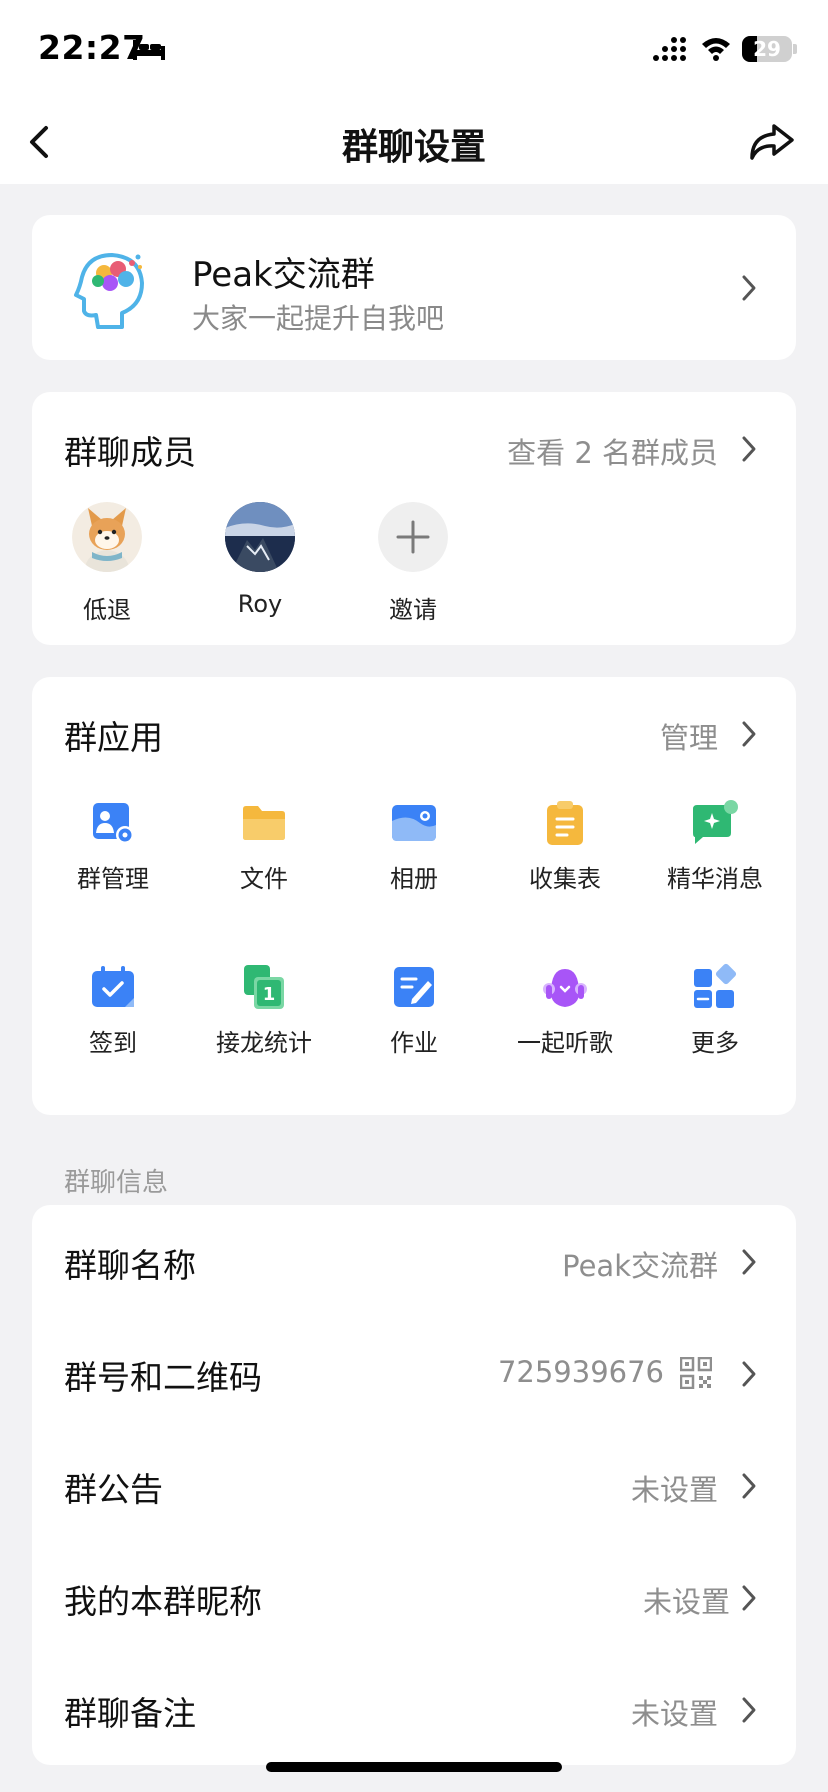 This screenshot has height=1792, width=828. Describe the element at coordinates (414, 846) in the screenshot. I see `app-album: 相册` at that location.